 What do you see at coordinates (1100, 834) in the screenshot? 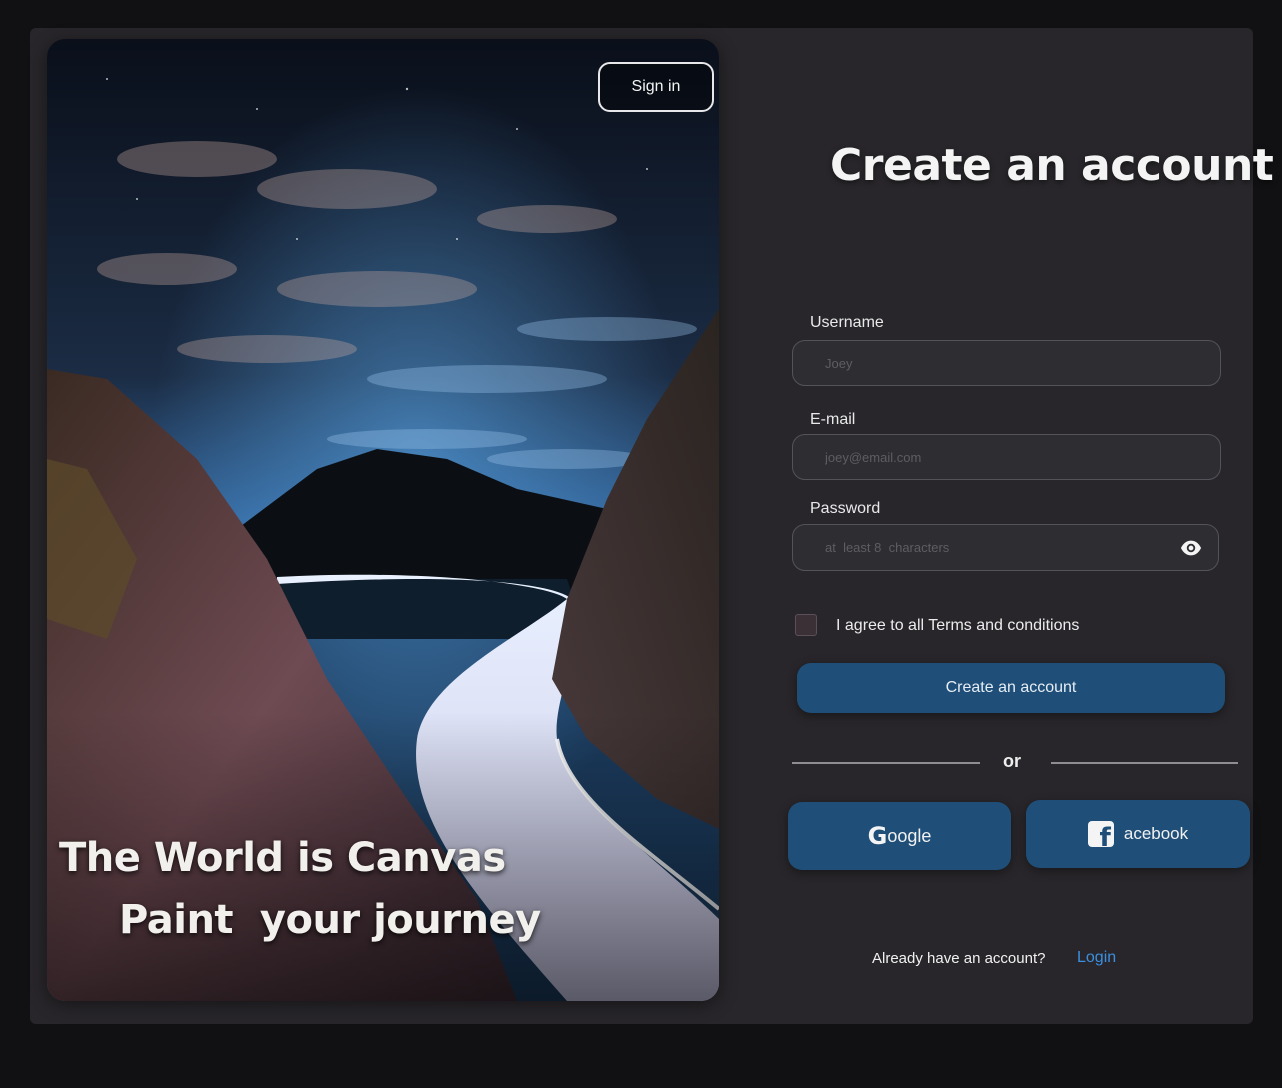
I see `facebook-icon: f` at bounding box center [1100, 834].